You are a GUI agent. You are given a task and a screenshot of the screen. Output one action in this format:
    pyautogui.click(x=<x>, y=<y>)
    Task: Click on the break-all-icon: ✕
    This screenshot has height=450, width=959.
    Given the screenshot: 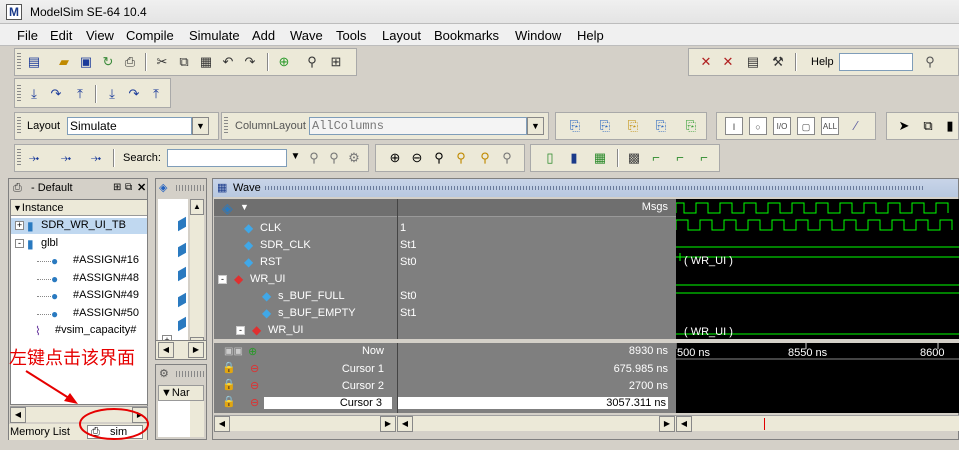 What is the action you would take?
    pyautogui.click(x=728, y=62)
    